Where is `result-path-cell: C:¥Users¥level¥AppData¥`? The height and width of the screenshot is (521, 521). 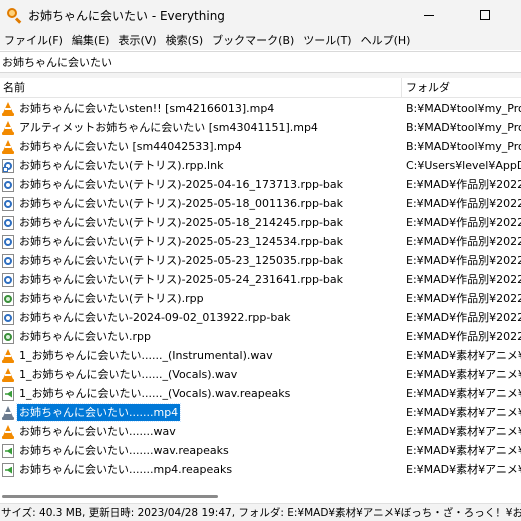
result-path-cell: C:¥Users¥level¥AppData¥ is located at coordinates (463, 165).